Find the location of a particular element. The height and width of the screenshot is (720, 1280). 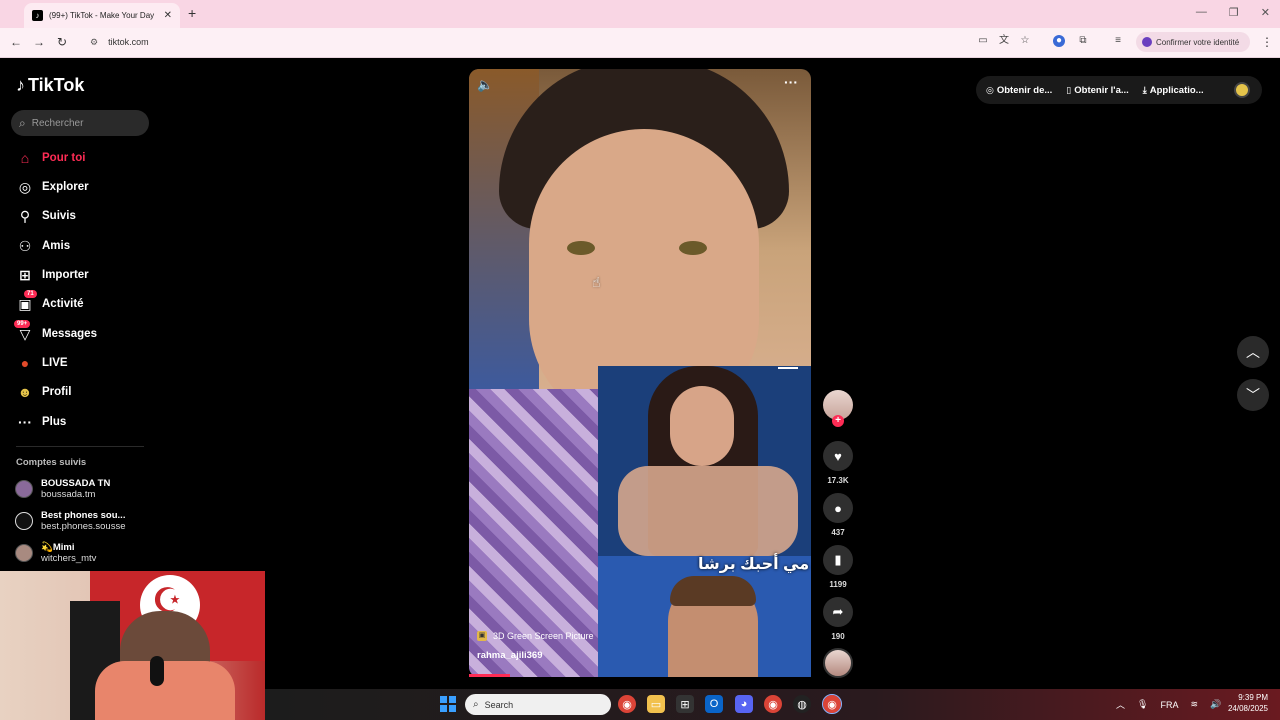

sidebar-item-activite: ▣ 71 Activité is located at coordinates (50, 302).